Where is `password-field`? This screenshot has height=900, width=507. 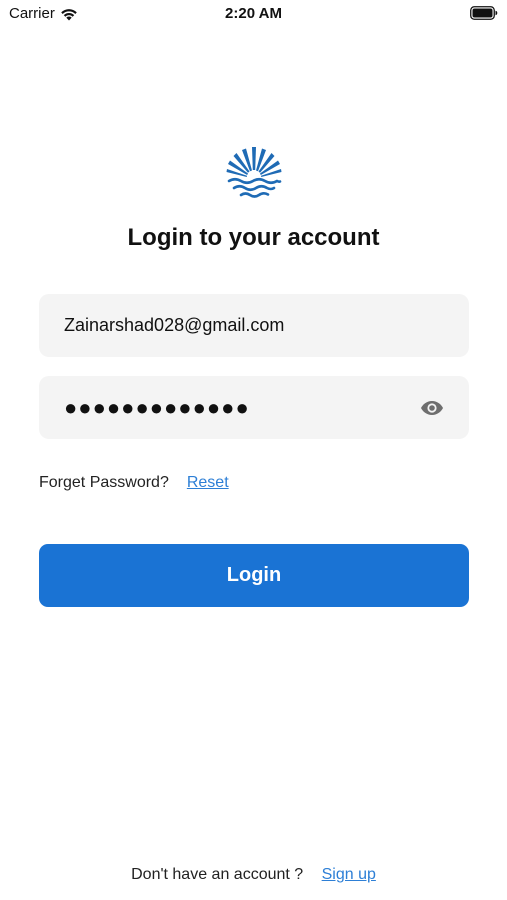
password-field is located at coordinates (254, 407).